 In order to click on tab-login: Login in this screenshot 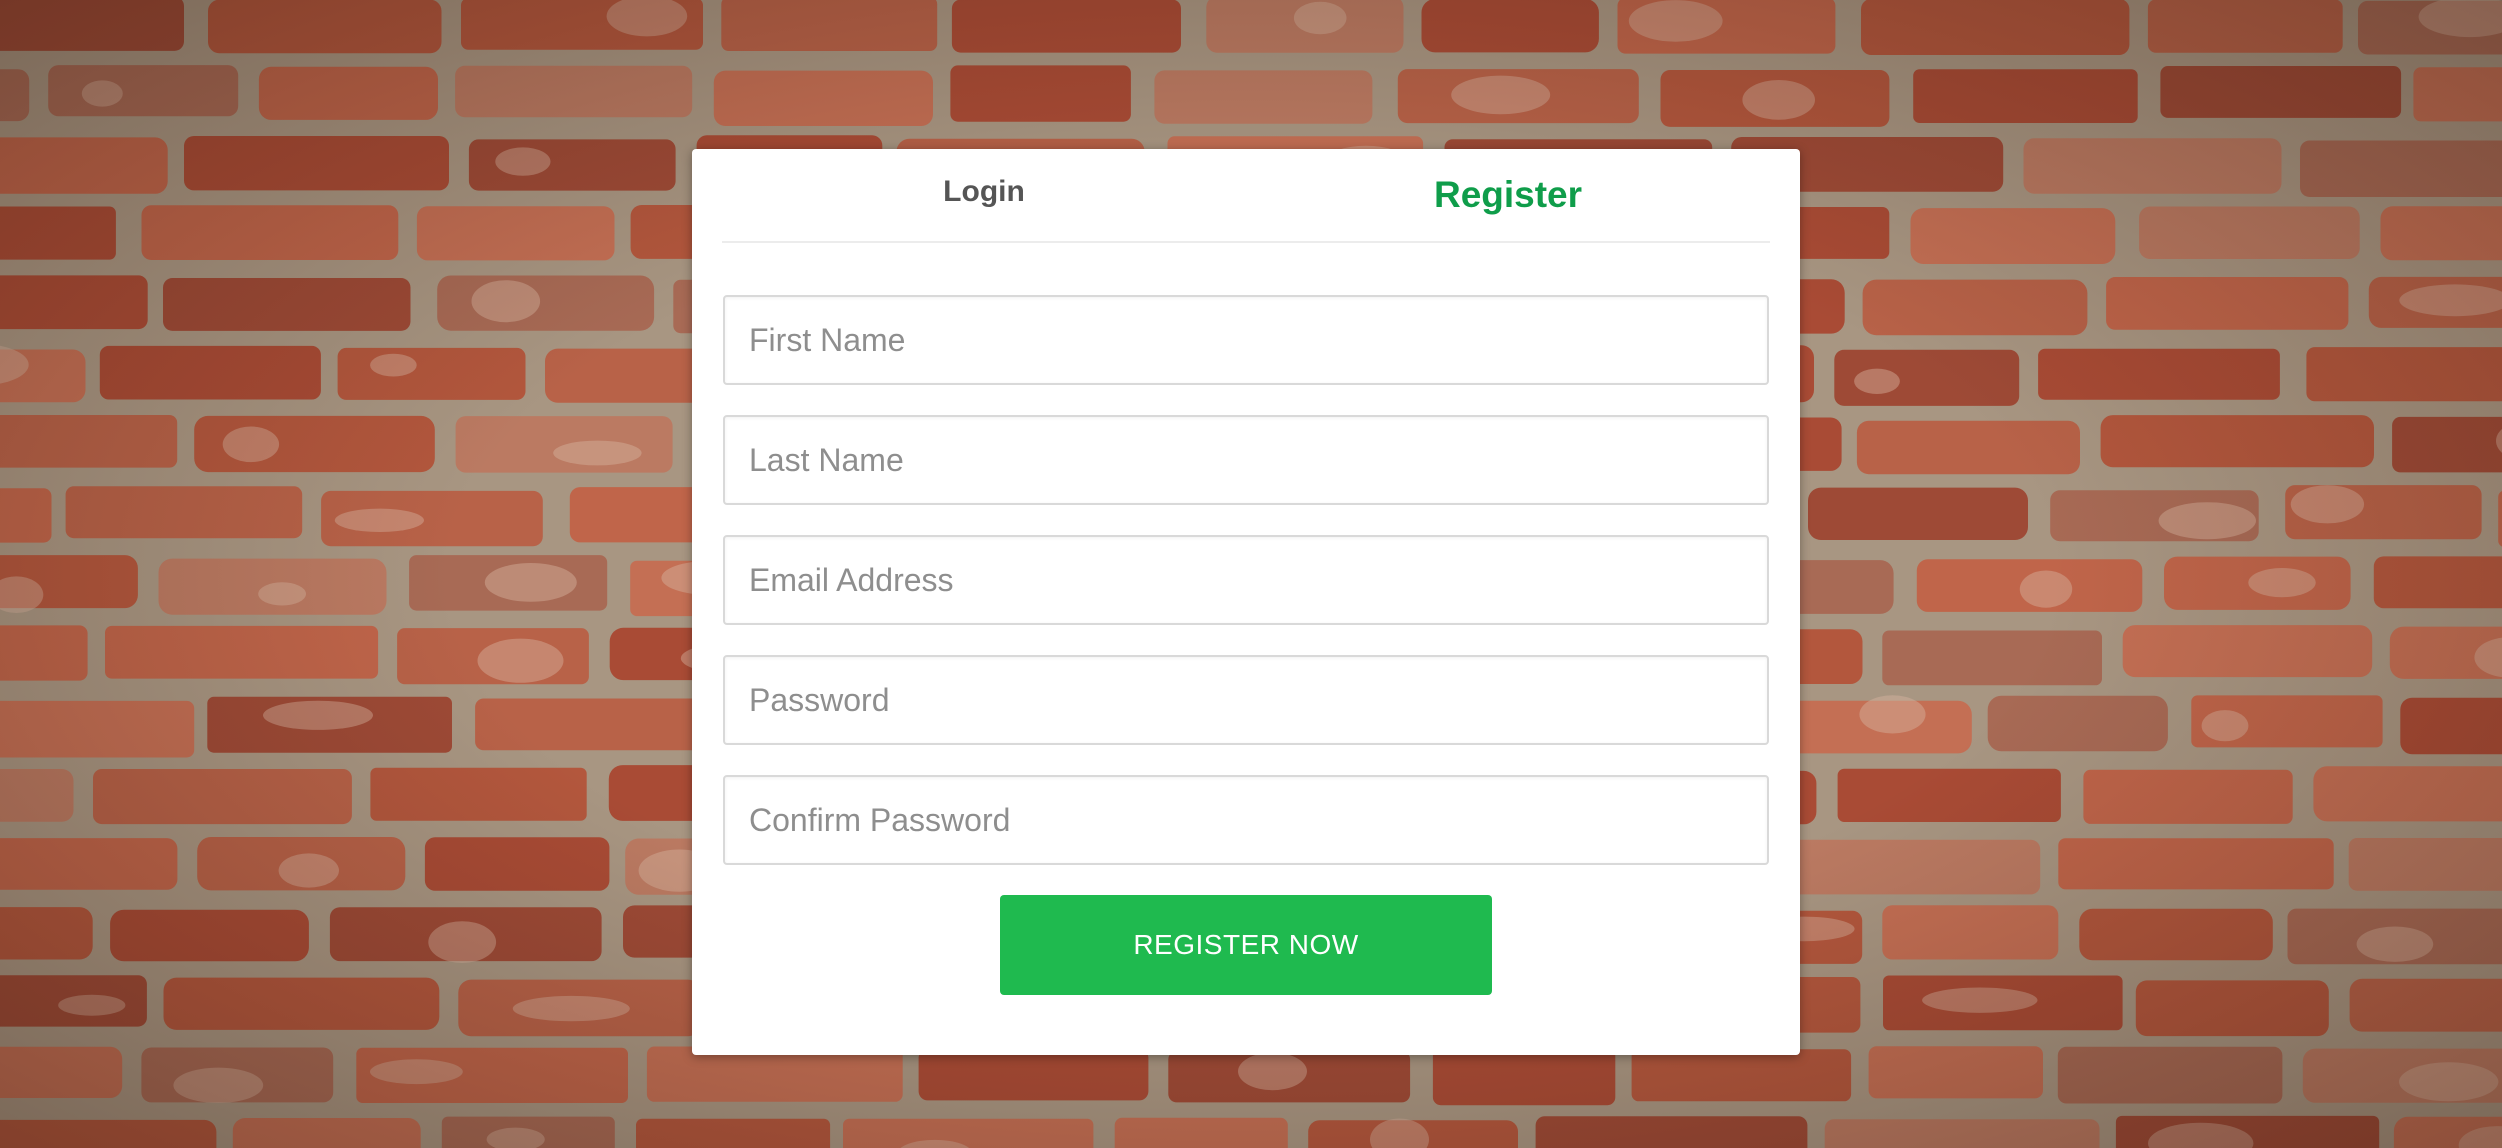, I will do `click(984, 195)`.